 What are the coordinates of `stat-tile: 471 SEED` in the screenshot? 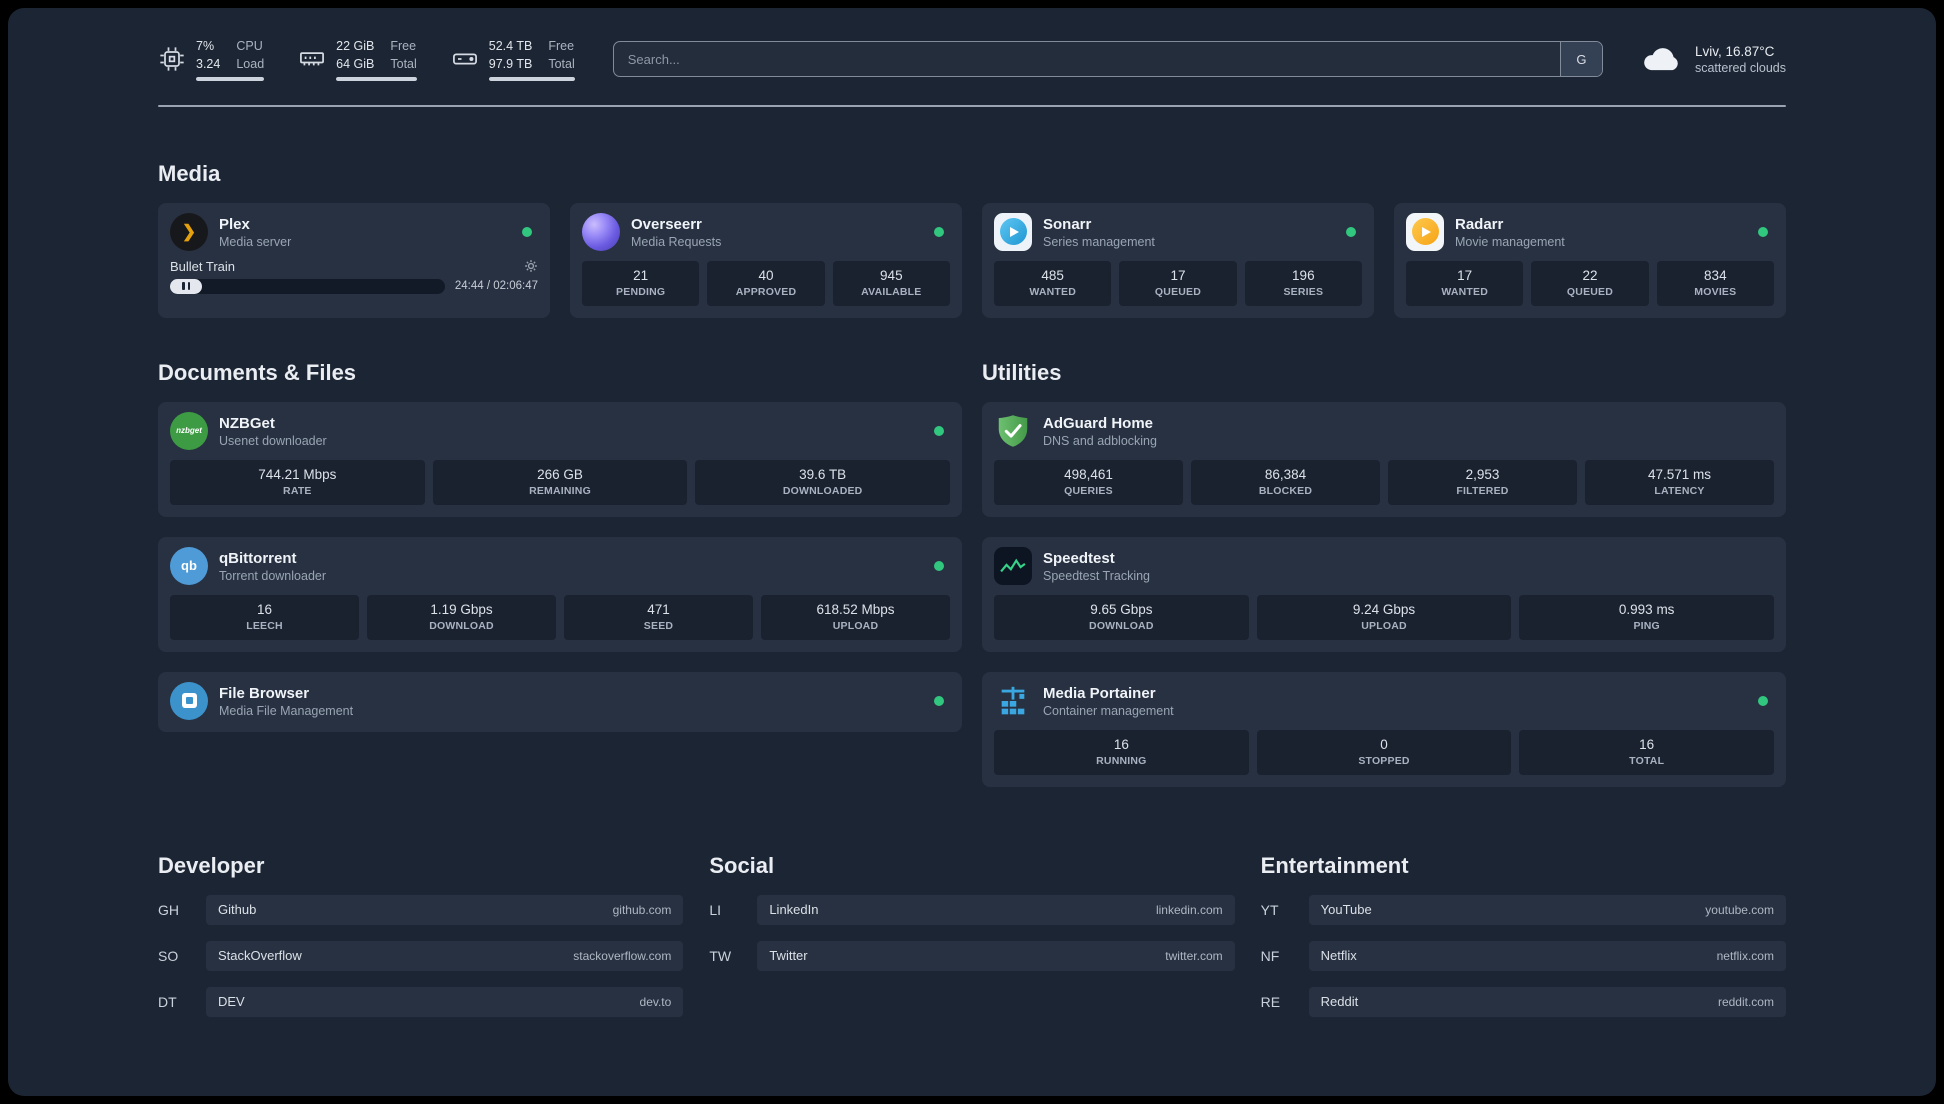 It's located at (658, 617).